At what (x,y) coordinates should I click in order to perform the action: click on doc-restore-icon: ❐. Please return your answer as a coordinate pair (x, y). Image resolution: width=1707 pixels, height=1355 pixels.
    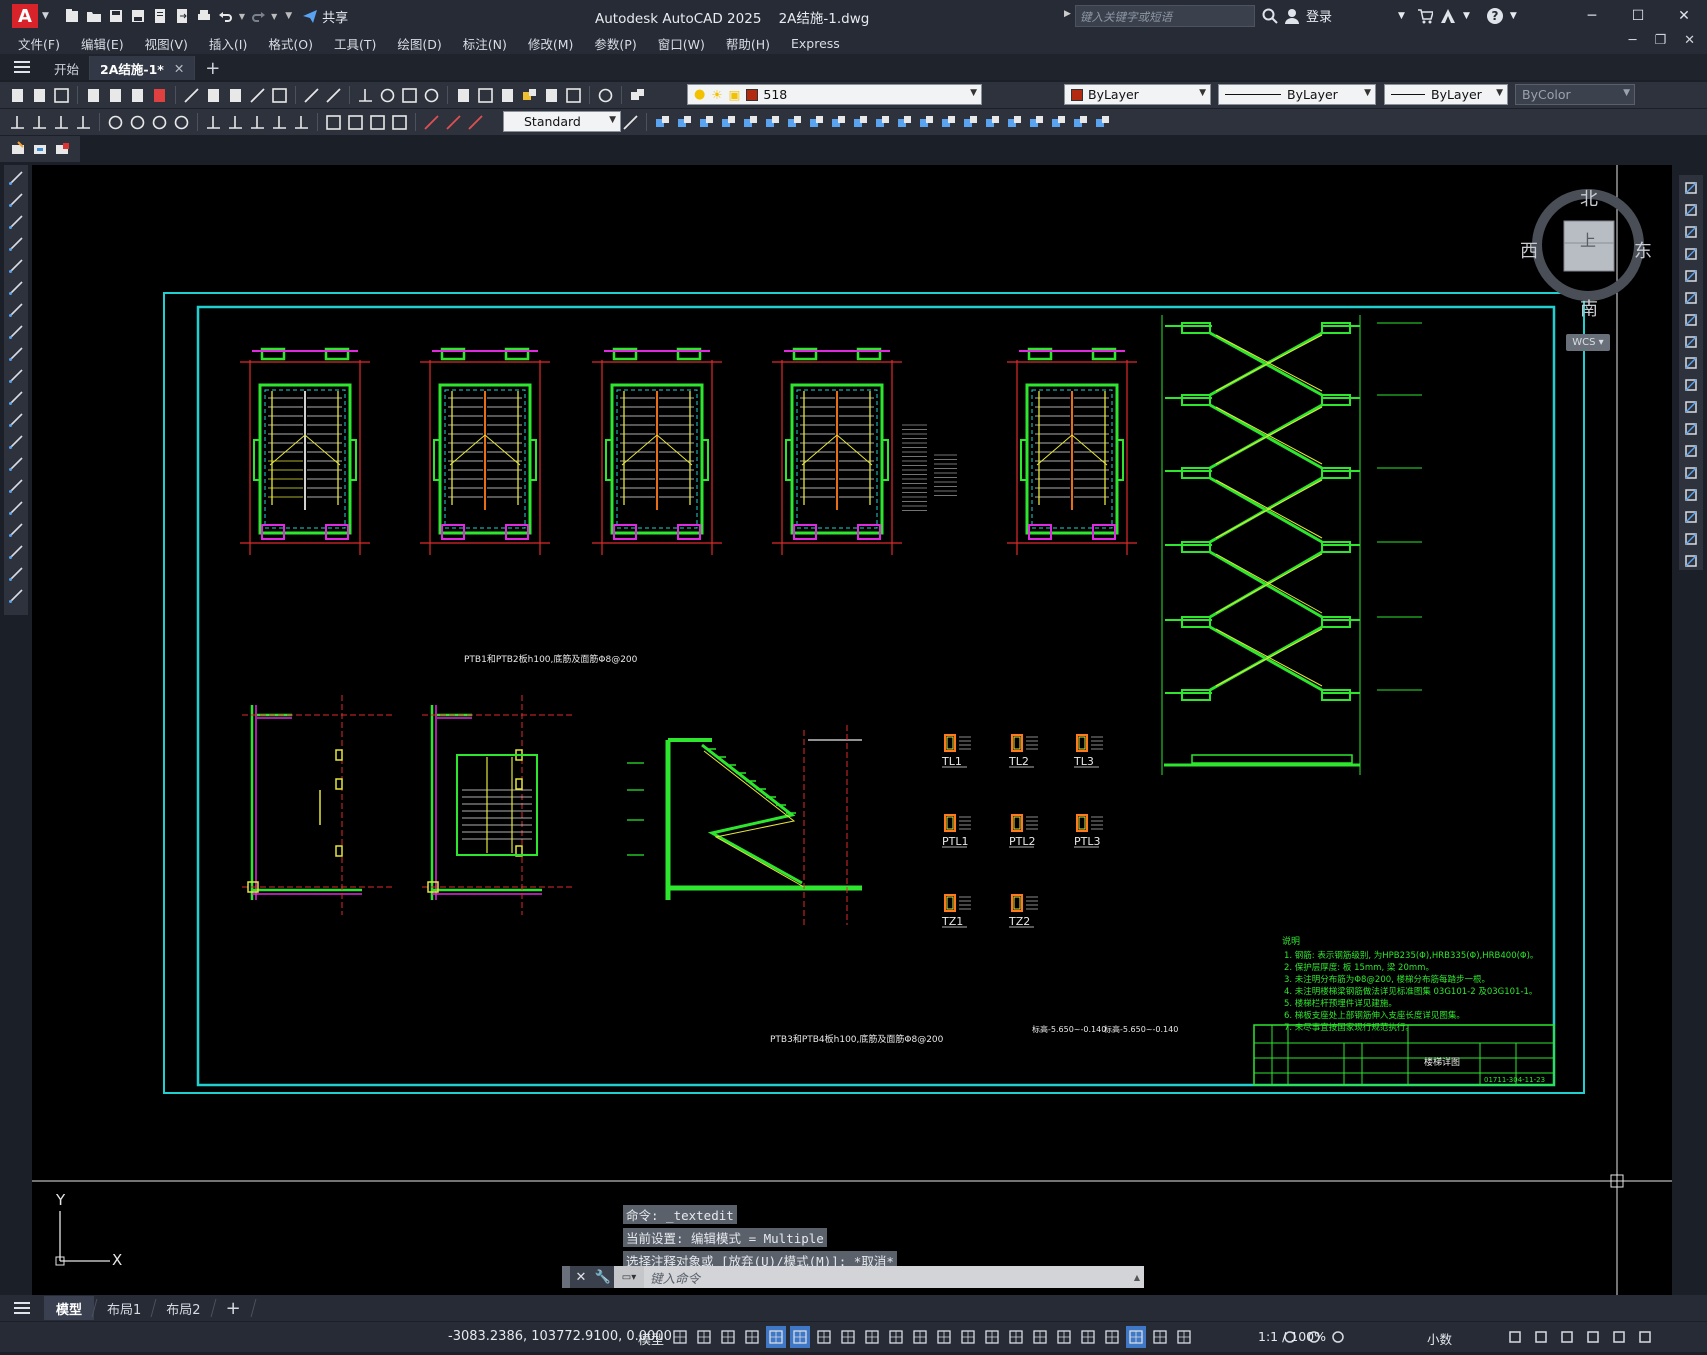
    Looking at the image, I should click on (1660, 40).